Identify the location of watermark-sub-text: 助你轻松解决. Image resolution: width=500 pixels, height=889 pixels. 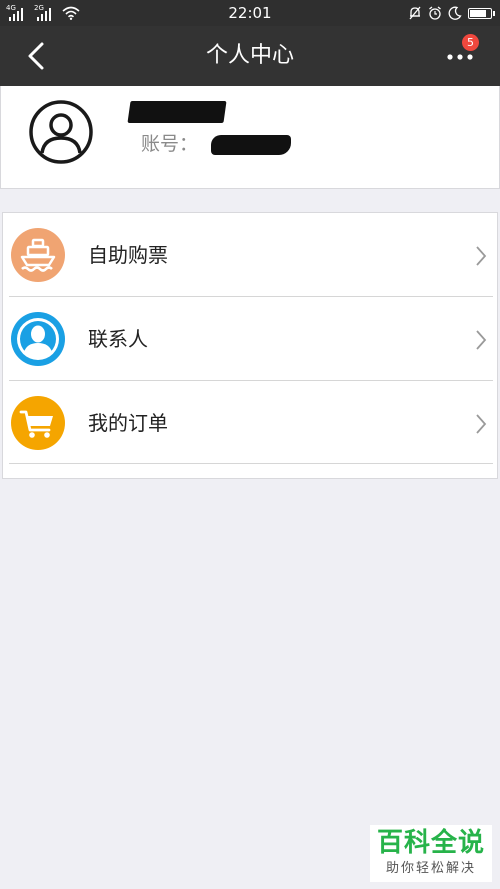
(430, 868).